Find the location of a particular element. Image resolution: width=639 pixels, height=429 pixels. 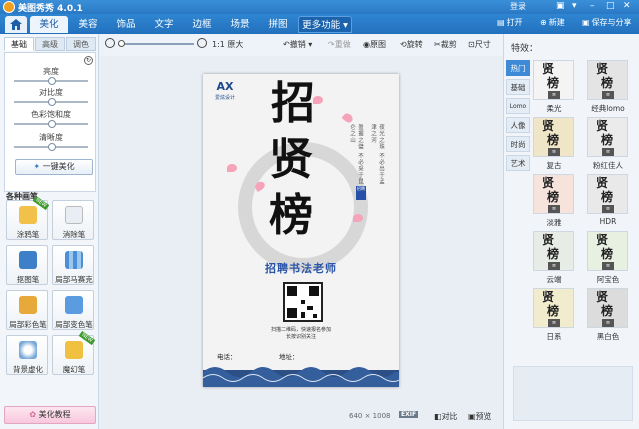

sharpness-knob is located at coordinates (52, 147).